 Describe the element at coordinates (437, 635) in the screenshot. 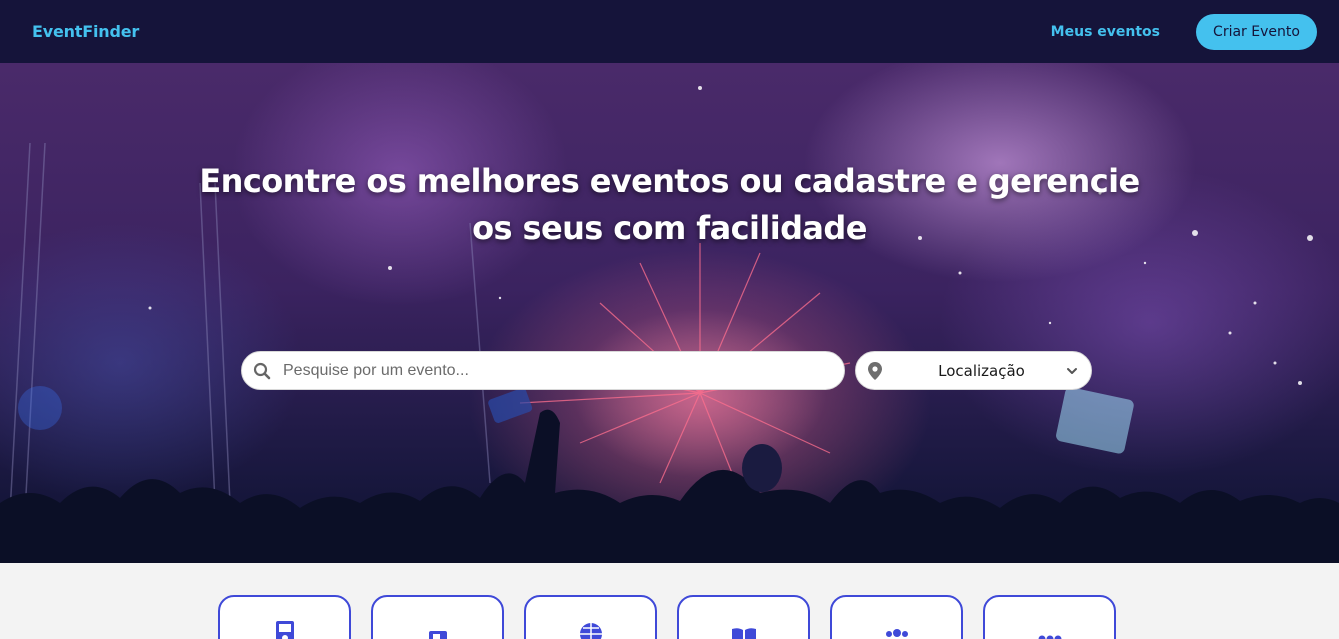

I see `music-note-icon` at that location.